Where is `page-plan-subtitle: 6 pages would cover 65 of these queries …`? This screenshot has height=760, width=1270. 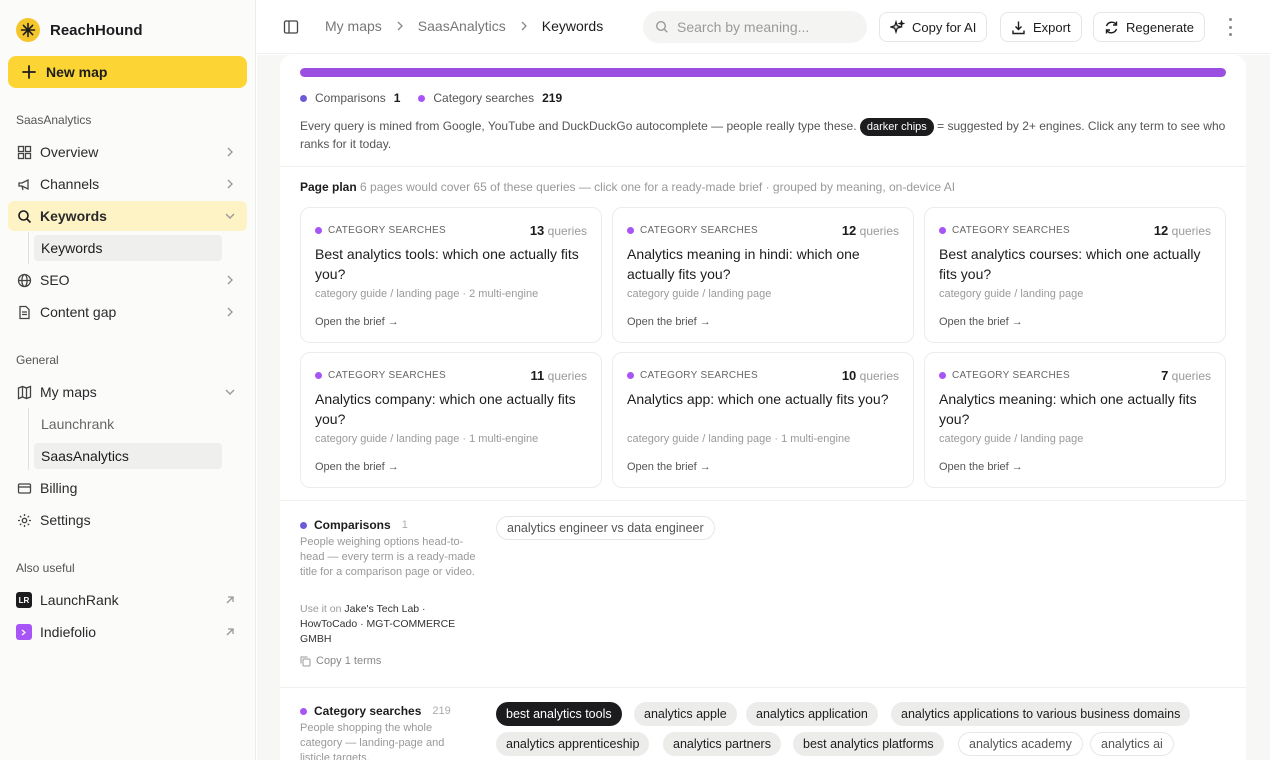 page-plan-subtitle: 6 pages would cover 65 of these queries … is located at coordinates (658, 187).